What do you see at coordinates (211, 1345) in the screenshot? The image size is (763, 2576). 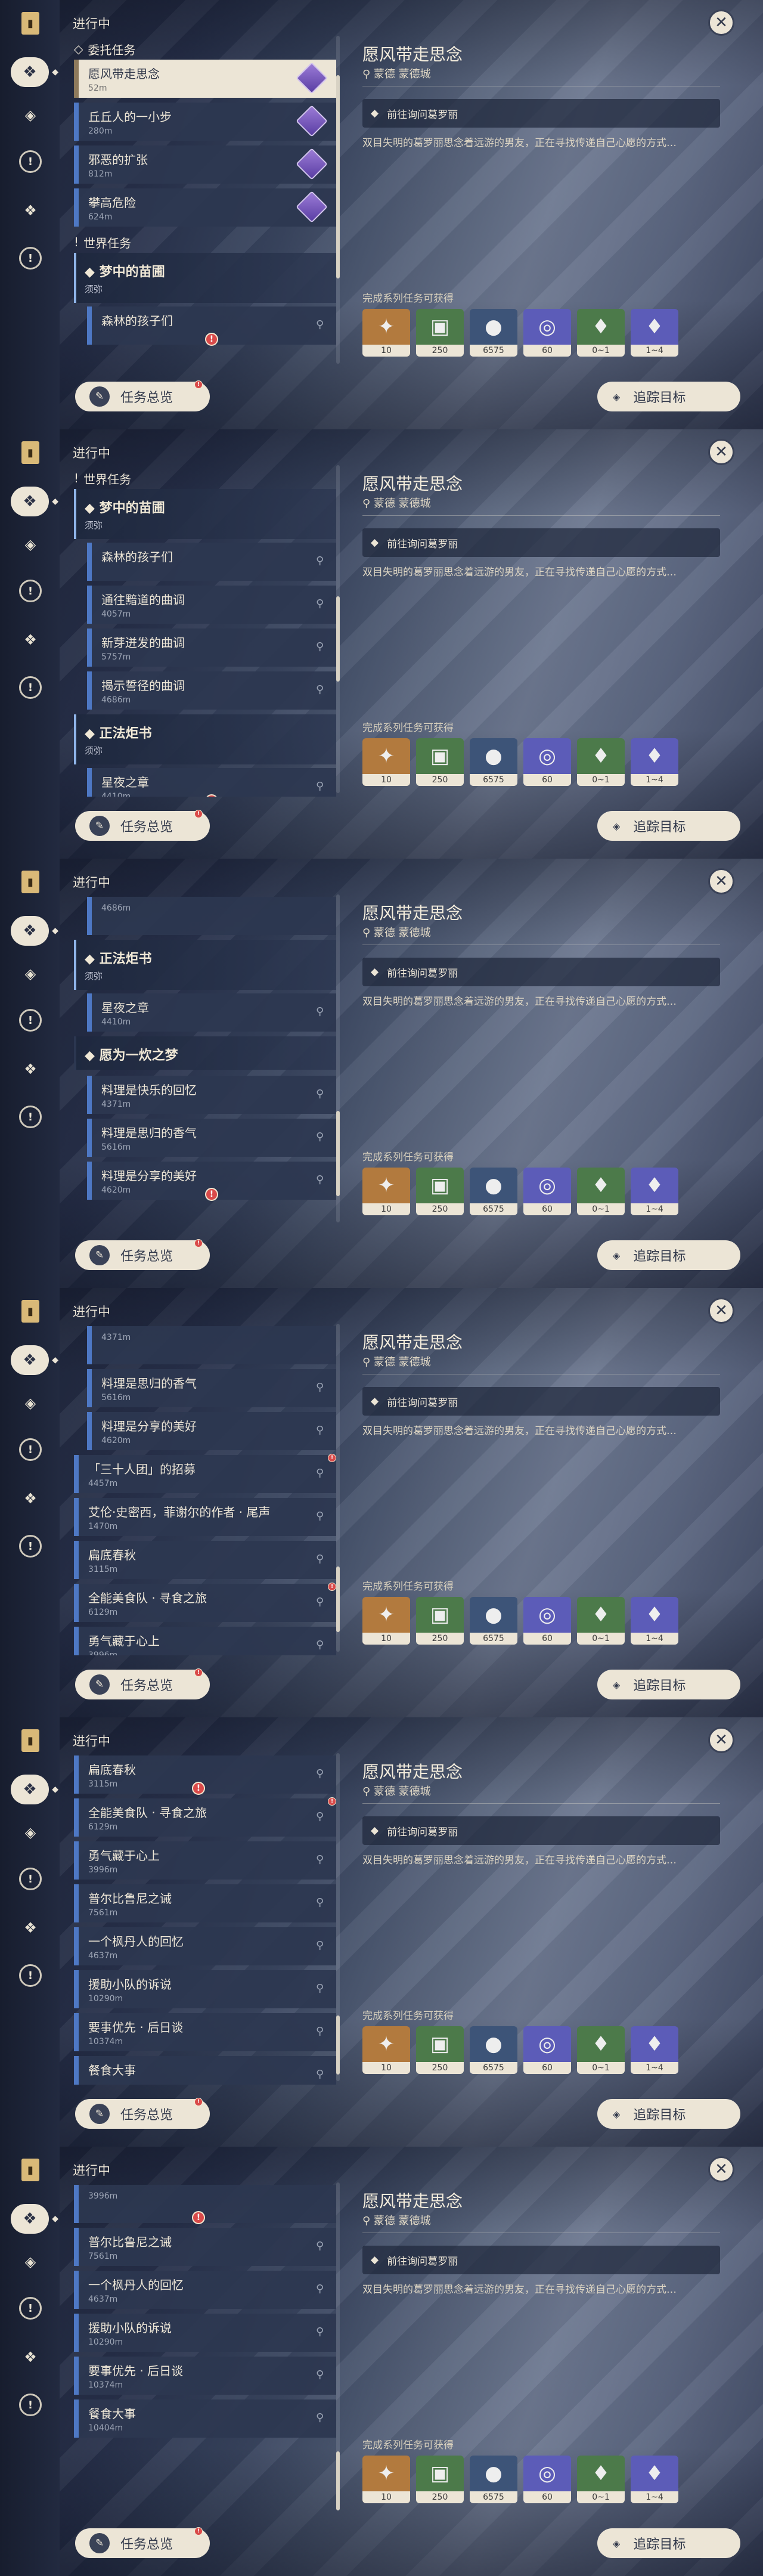 I see `quest-child-item: 4371m` at bounding box center [211, 1345].